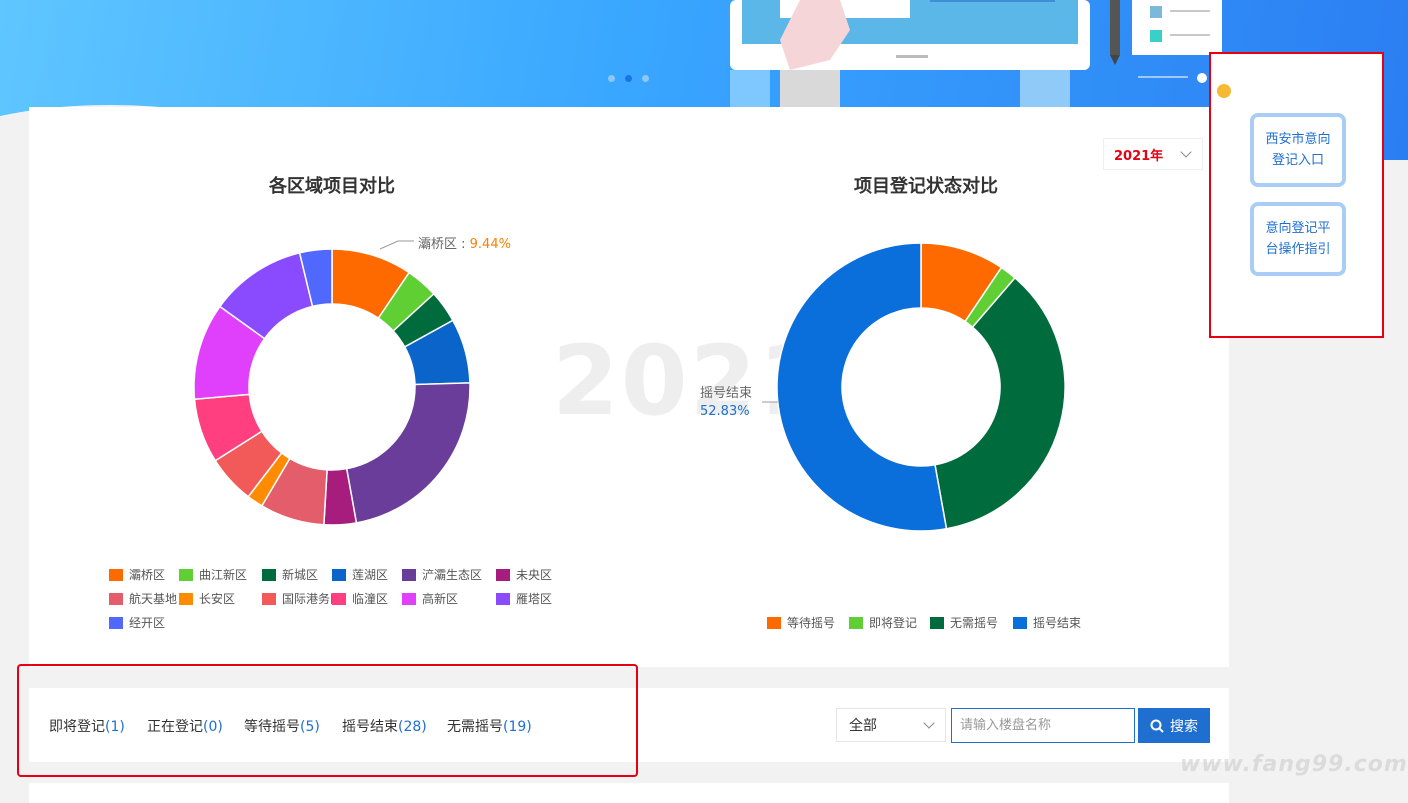 The height and width of the screenshot is (803, 1408). I want to click on legend-label: 灞桥区, so click(147, 575).